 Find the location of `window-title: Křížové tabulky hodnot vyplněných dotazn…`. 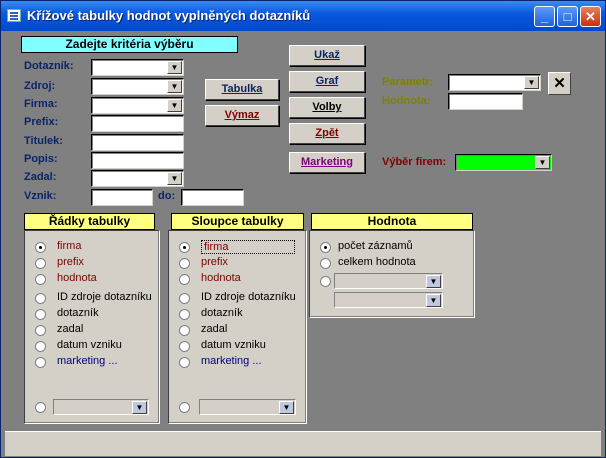

window-title: Křížové tabulky hodnot vyplněných dotazn… is located at coordinates (169, 15).